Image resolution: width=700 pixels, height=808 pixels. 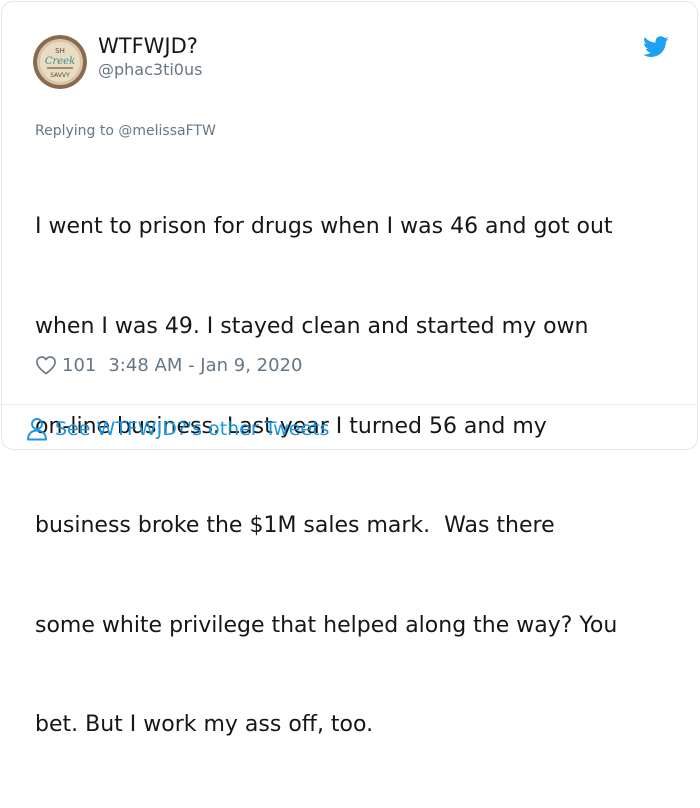 I want to click on footer-divider, so click(x=349, y=404).